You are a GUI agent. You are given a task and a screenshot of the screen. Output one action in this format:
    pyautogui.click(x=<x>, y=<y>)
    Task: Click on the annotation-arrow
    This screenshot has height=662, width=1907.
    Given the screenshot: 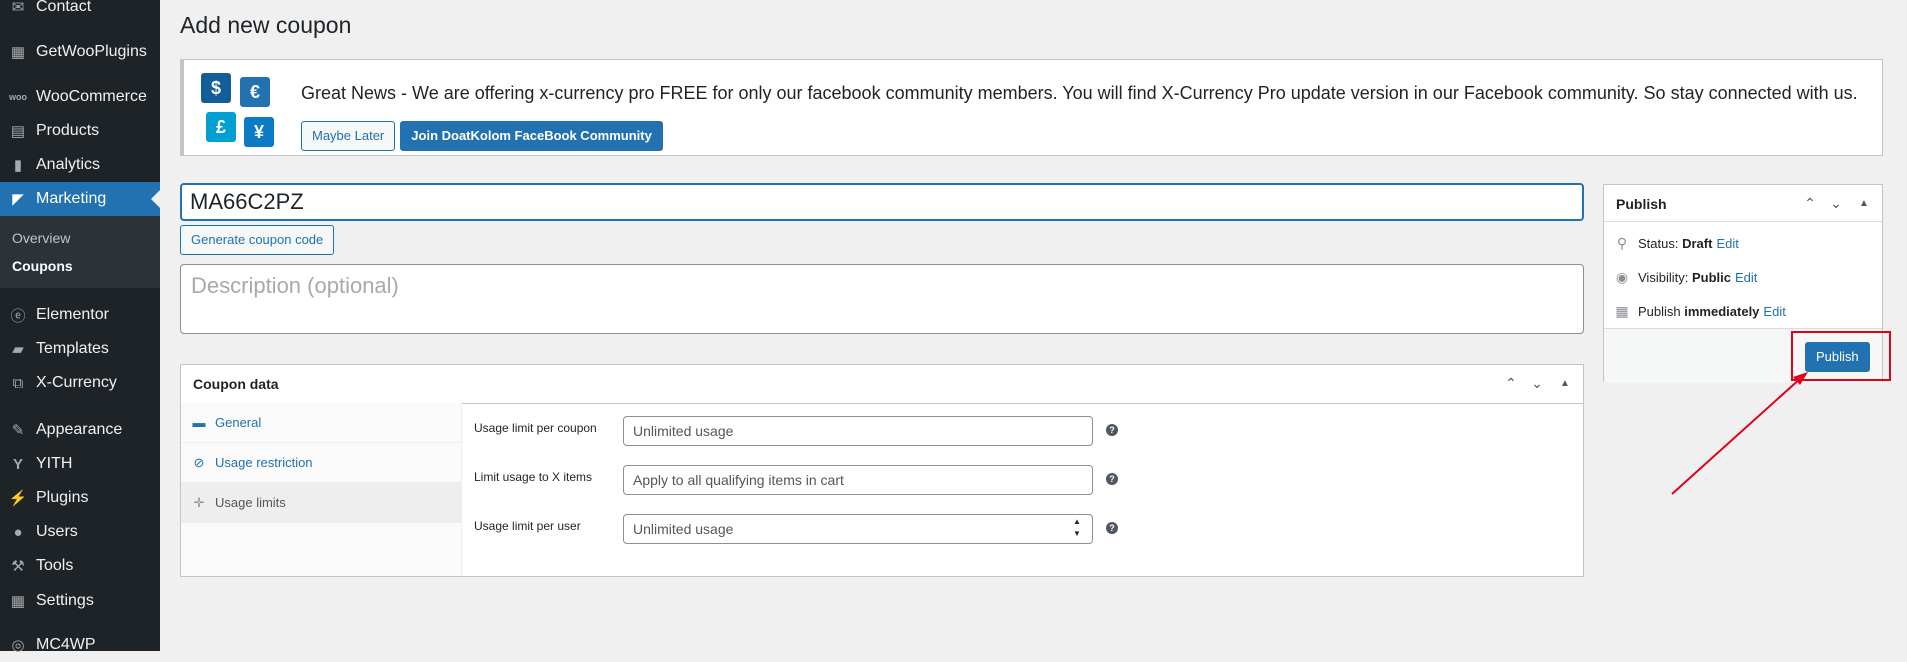 What is the action you would take?
    pyautogui.click(x=1739, y=433)
    